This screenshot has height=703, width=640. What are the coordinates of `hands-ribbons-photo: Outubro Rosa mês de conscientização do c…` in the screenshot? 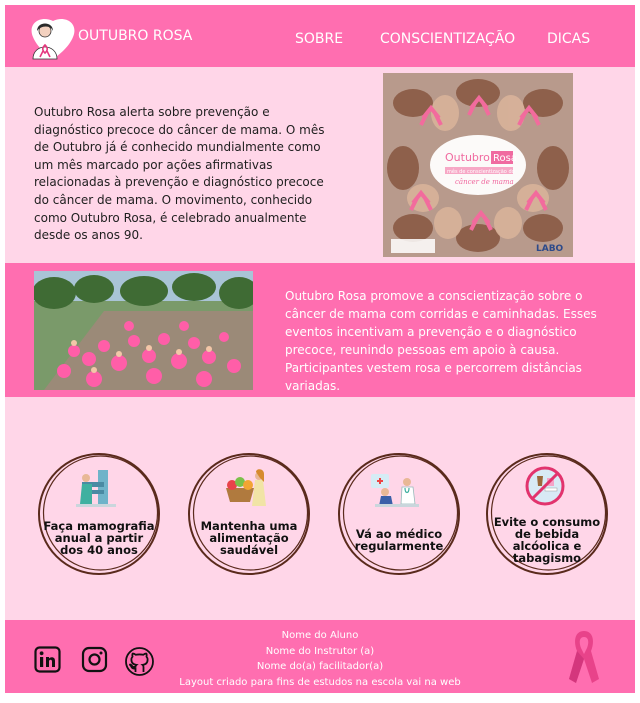 It's located at (478, 165).